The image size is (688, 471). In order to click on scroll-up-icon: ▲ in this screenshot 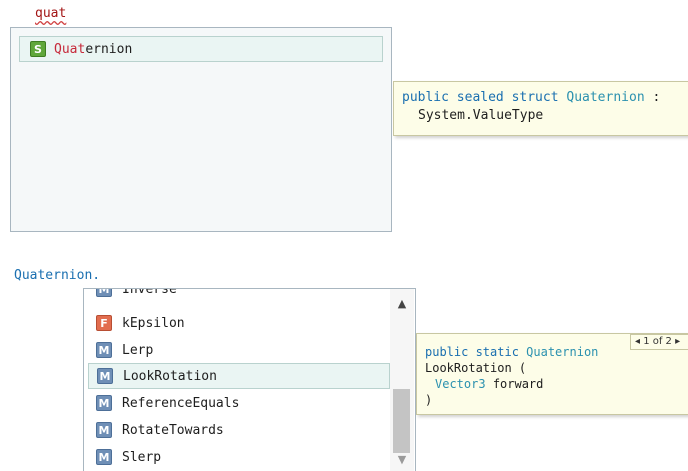, I will do `click(402, 304)`.